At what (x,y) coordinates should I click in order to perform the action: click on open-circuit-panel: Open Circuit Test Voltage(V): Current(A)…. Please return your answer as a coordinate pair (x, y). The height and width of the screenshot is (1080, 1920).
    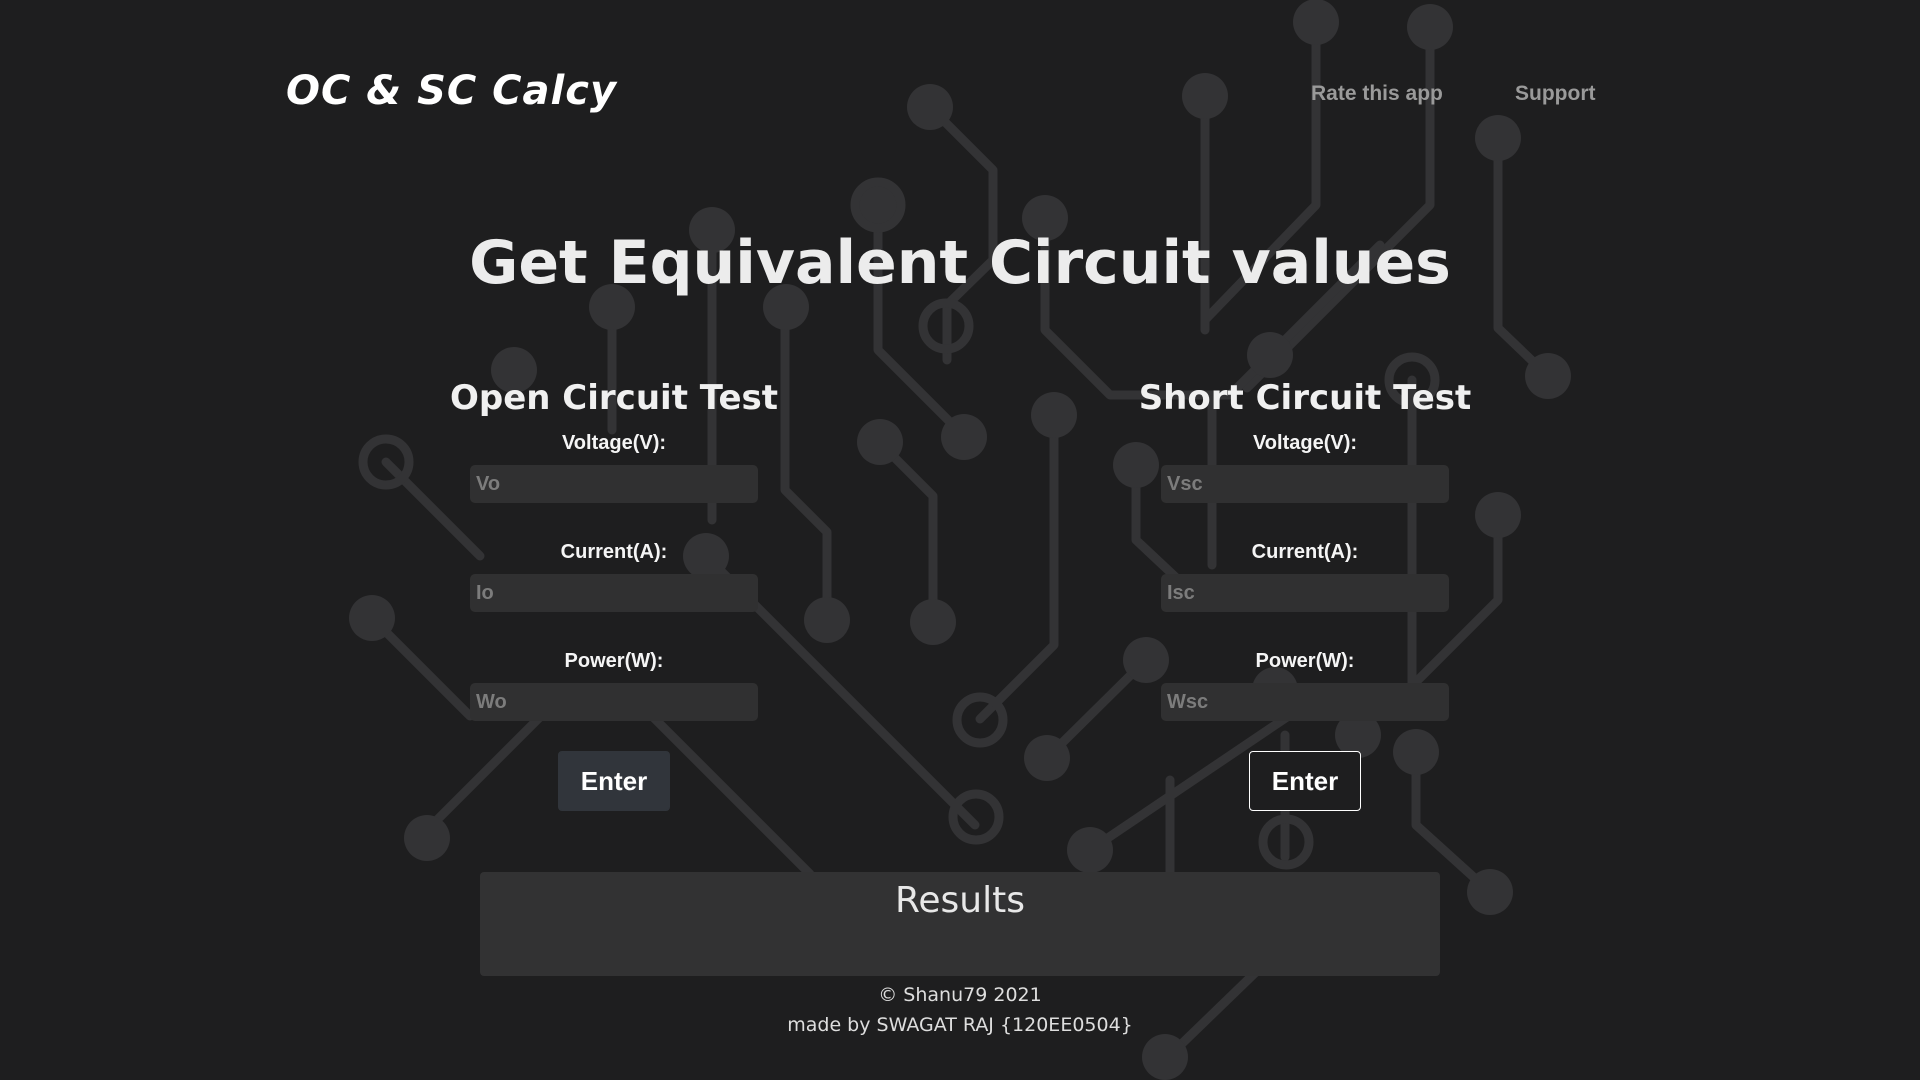
    Looking at the image, I should click on (614, 594).